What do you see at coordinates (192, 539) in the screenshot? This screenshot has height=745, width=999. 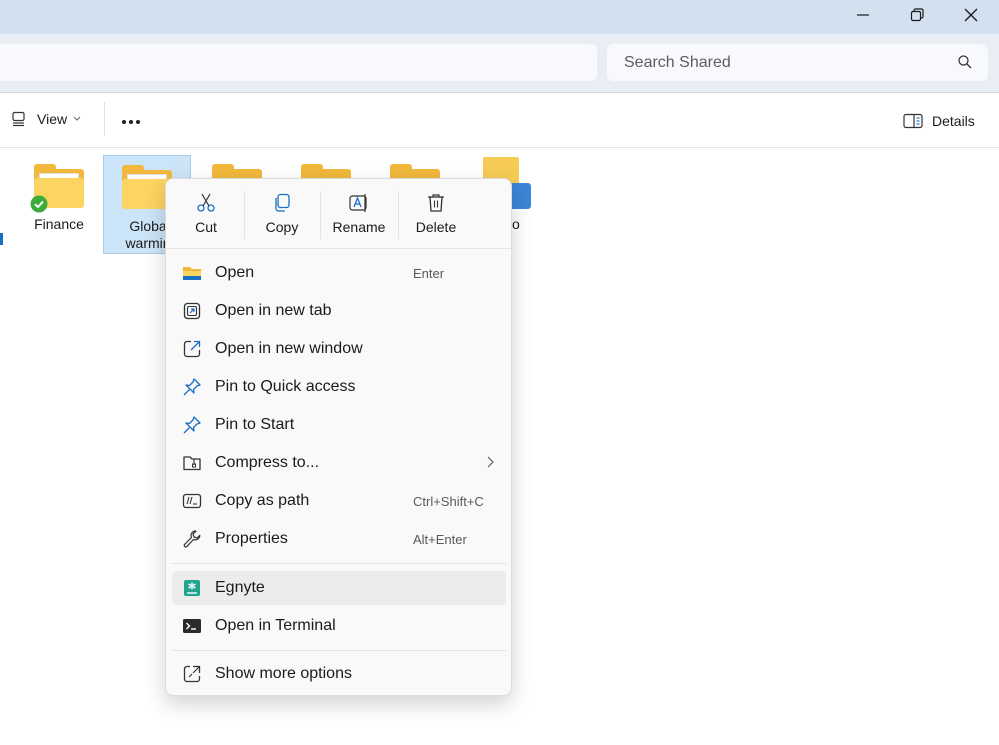 I see `wrench-icon` at bounding box center [192, 539].